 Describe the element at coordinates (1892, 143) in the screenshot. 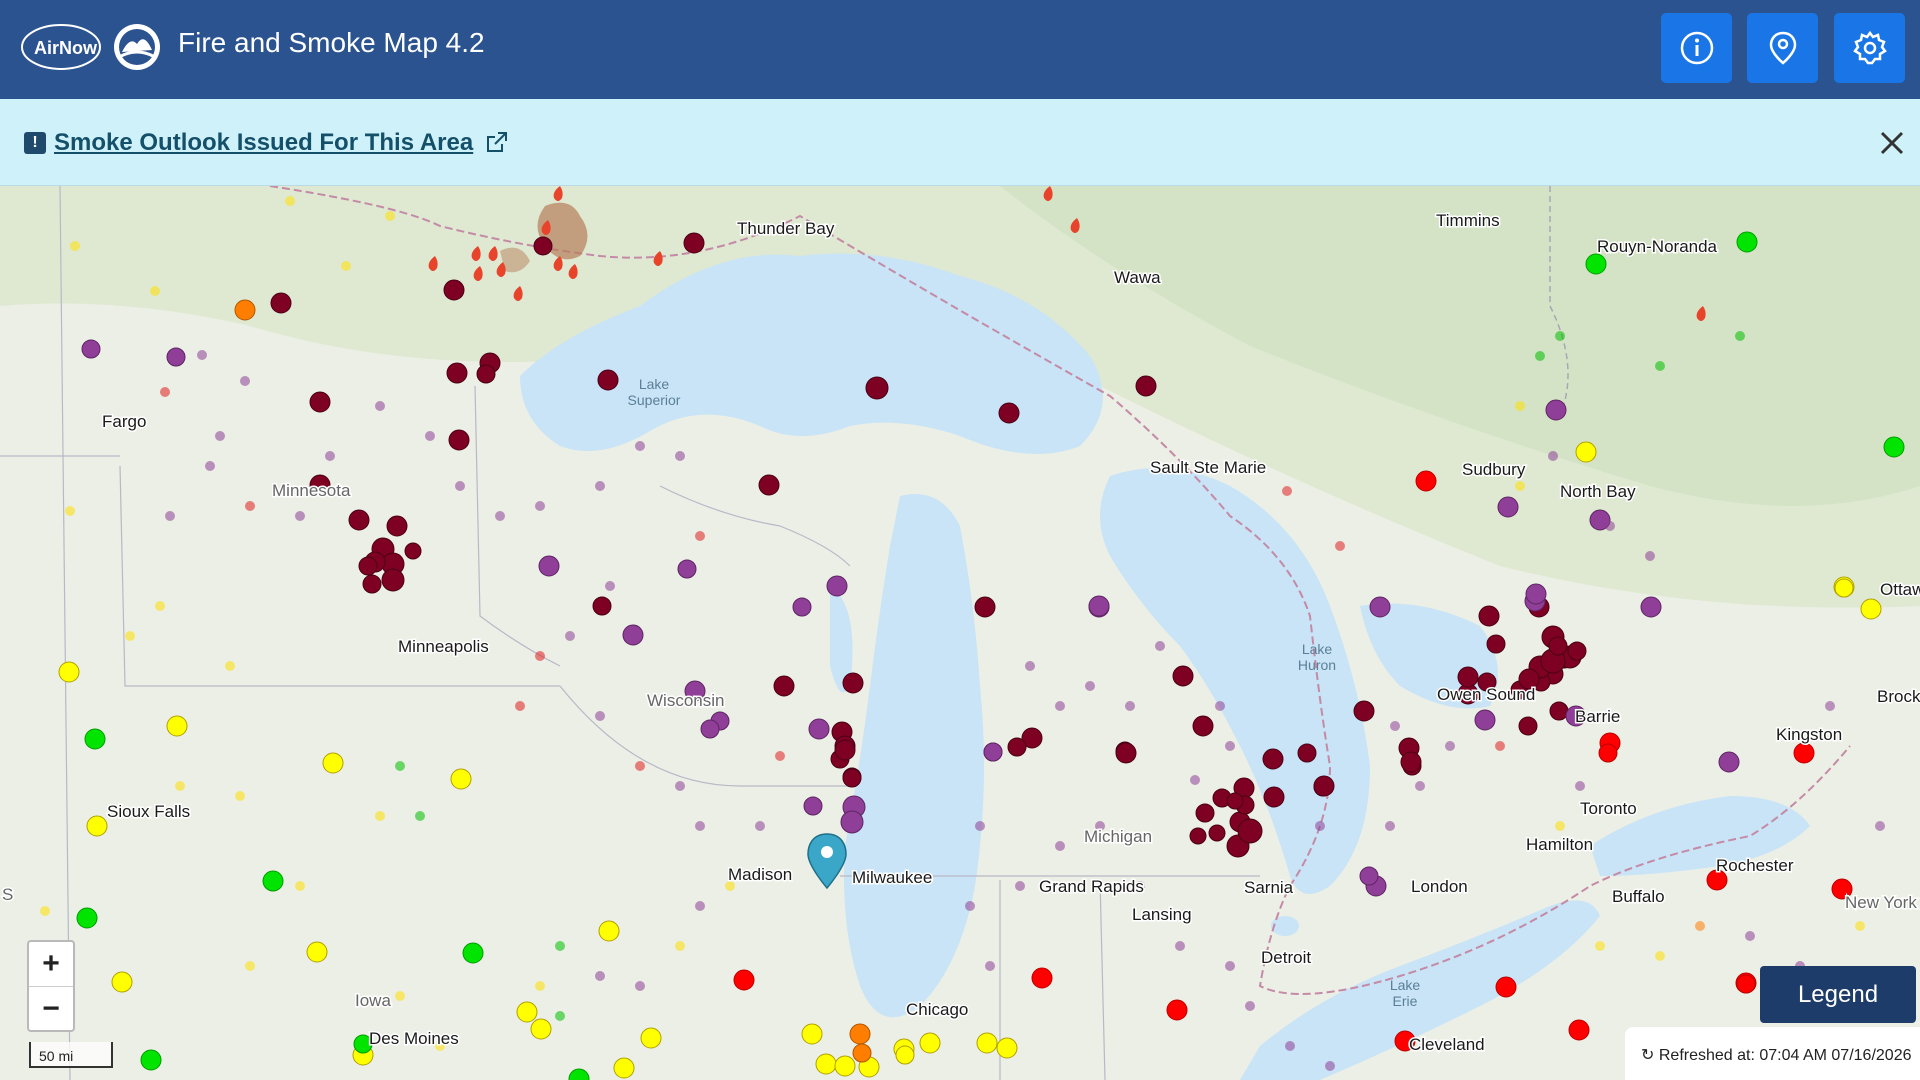

I see `close-icon` at that location.